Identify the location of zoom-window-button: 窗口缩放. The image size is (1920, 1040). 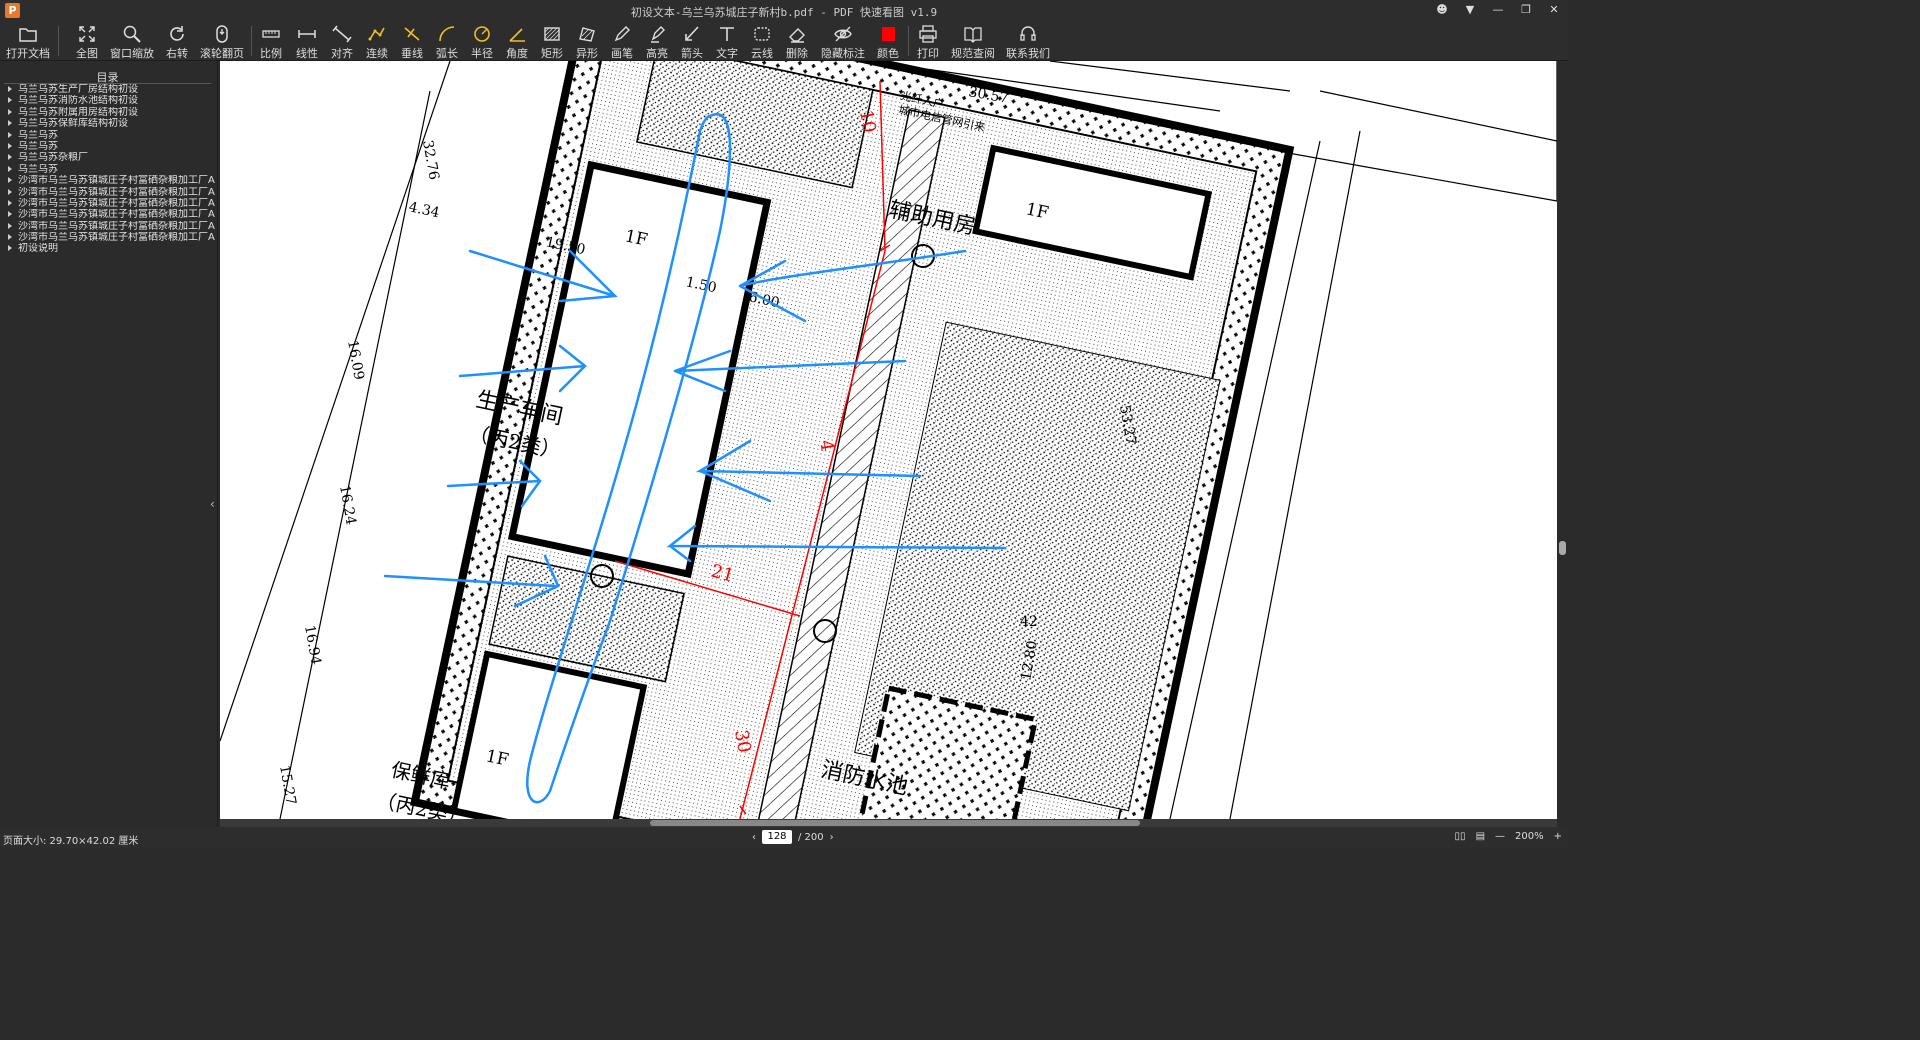
(132, 42).